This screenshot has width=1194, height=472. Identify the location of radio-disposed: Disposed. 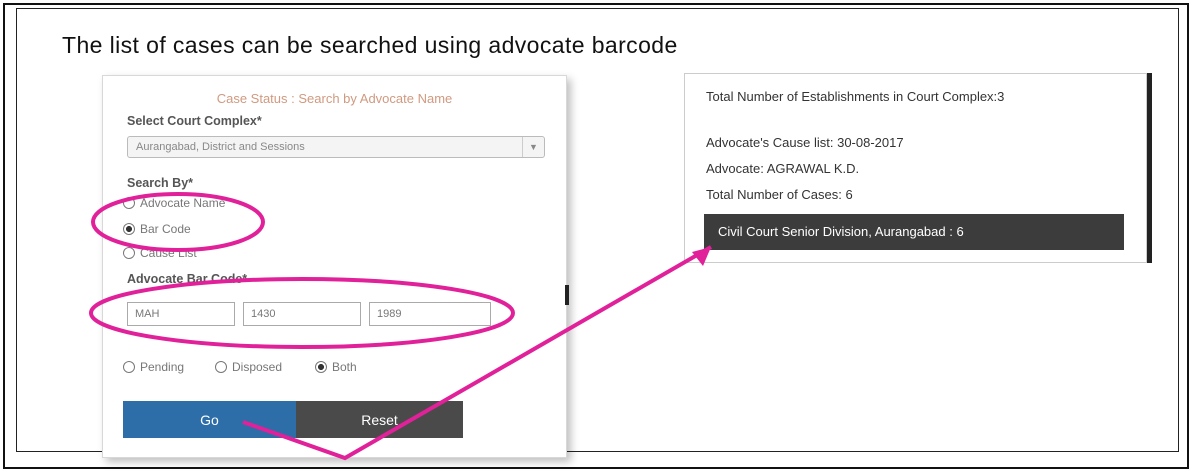
(248, 367).